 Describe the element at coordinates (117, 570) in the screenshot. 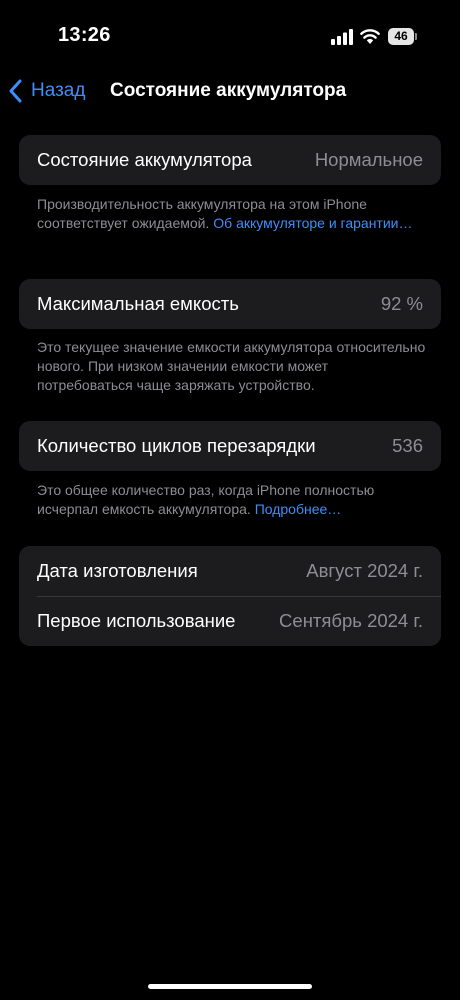

I see `manufacture-date-label: Дата изготовления` at that location.